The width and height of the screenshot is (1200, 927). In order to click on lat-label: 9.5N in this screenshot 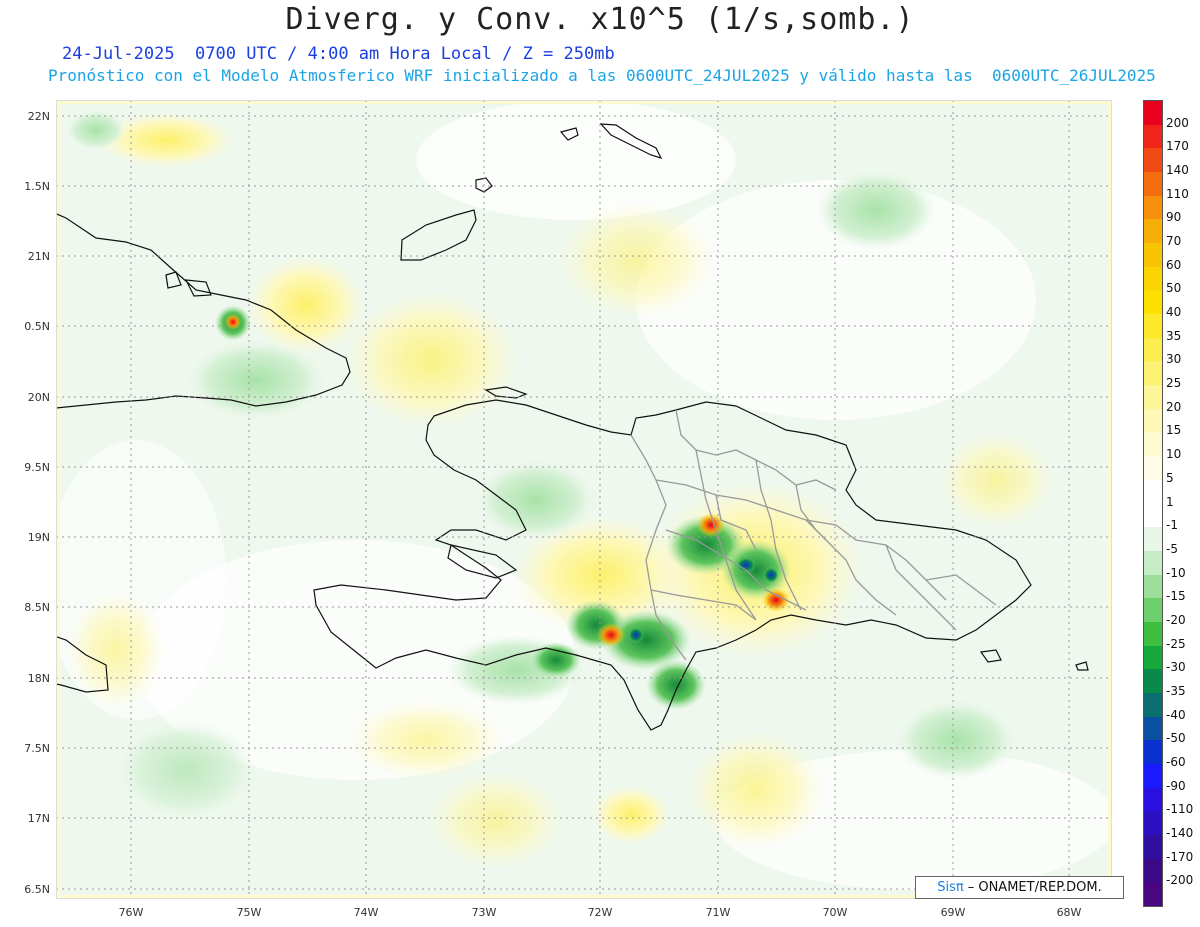, I will do `click(37, 467)`.